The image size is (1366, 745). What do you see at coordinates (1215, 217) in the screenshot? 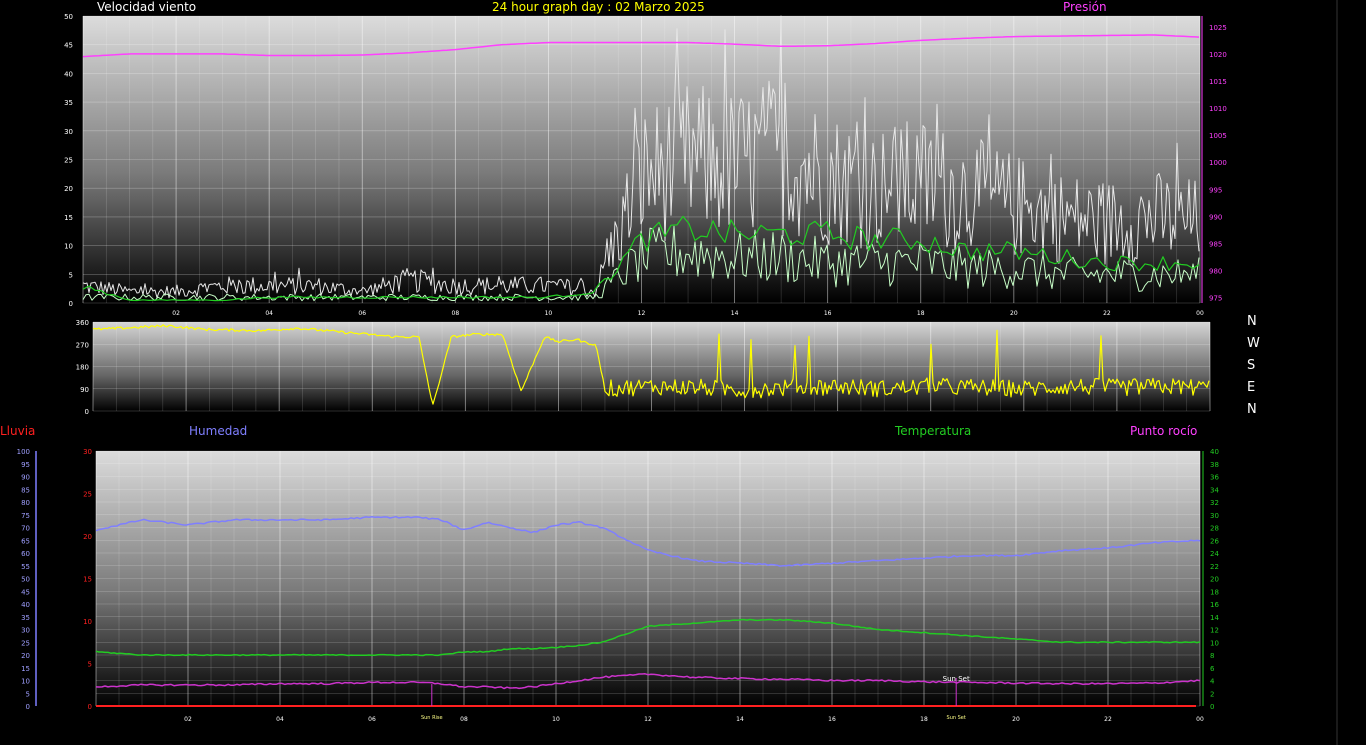
I see `pressure-tick: 990` at bounding box center [1215, 217].